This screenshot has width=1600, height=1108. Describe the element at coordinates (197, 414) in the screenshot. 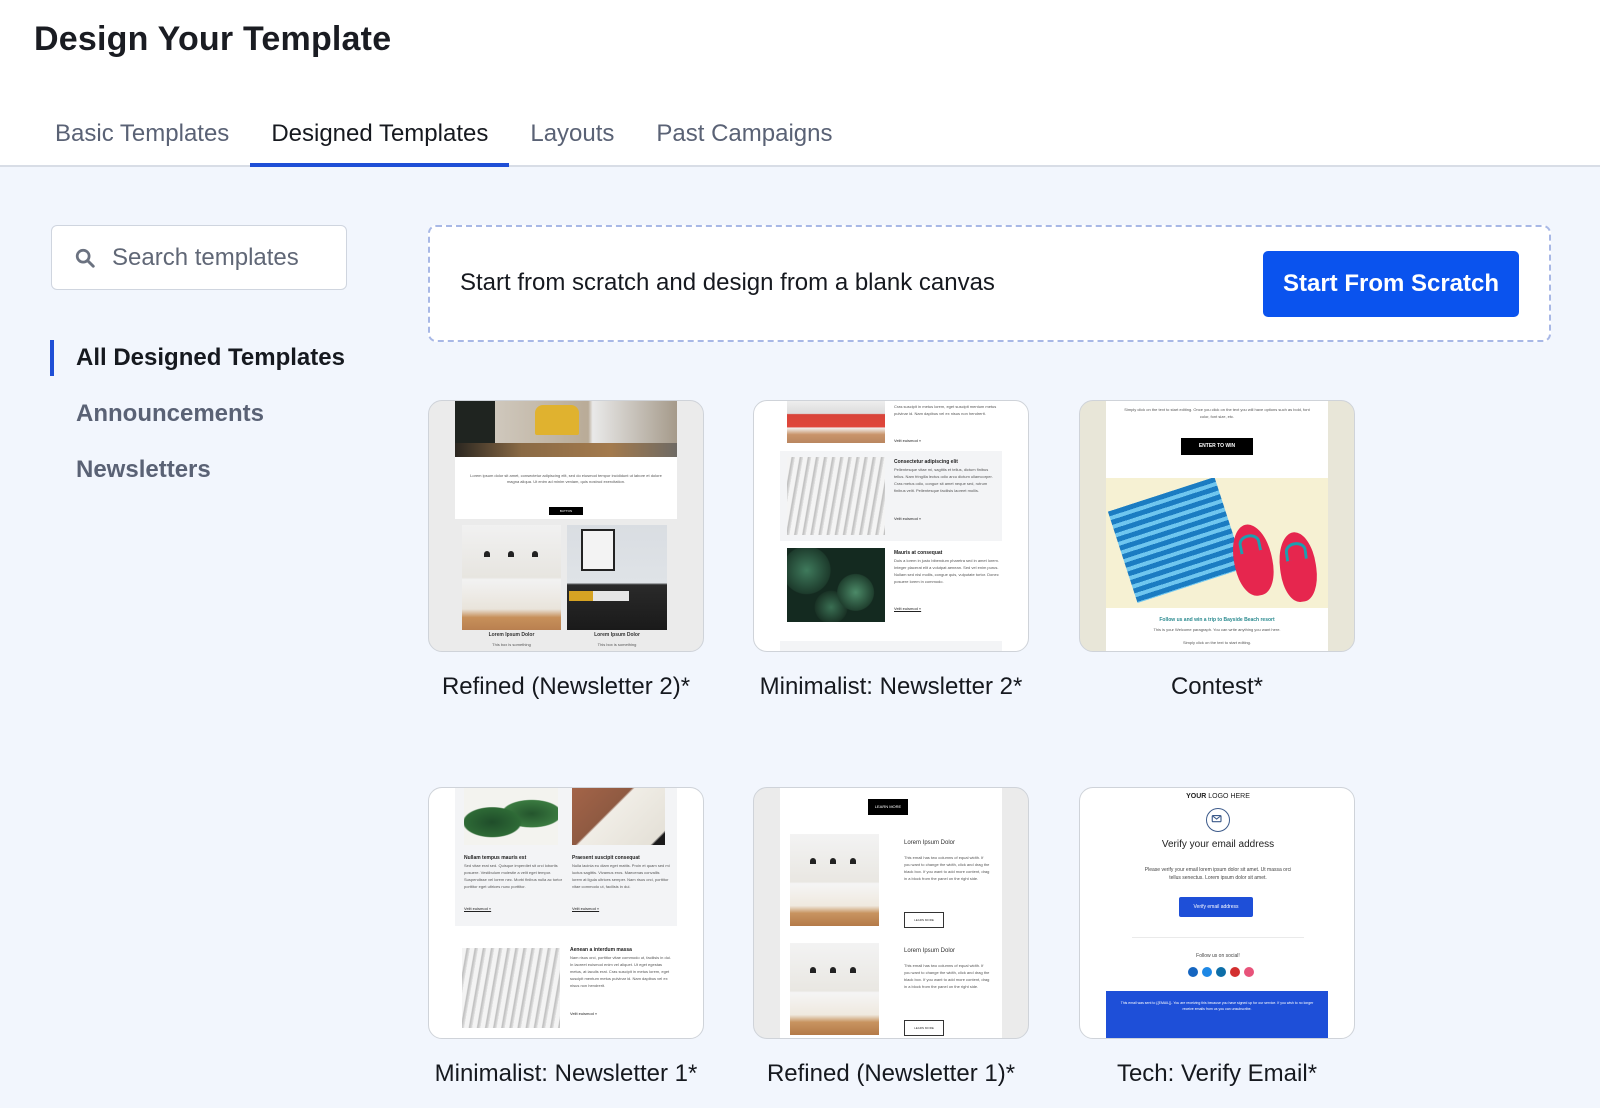

I see `sidebar-item-announcements: Announcements` at that location.